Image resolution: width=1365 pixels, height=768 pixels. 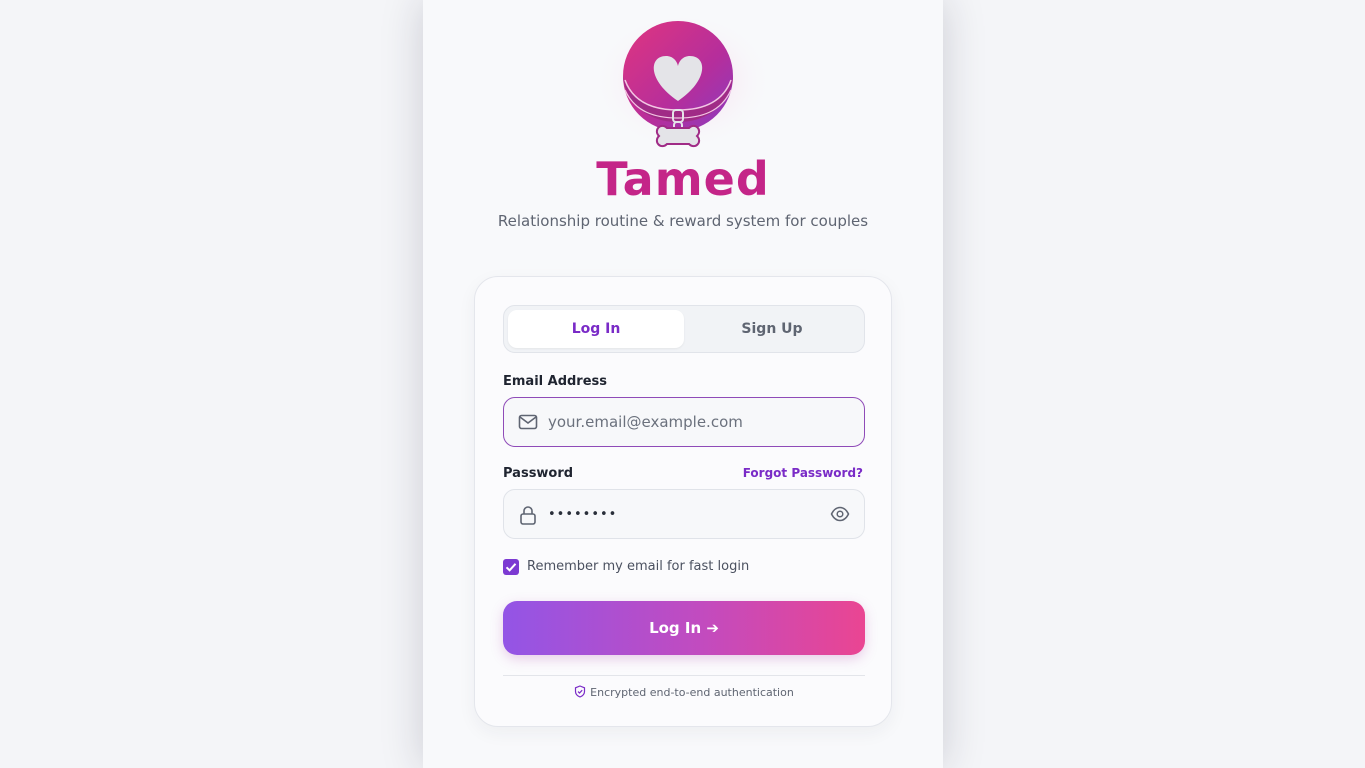 What do you see at coordinates (555, 381) in the screenshot?
I see `email-label: Email Address` at bounding box center [555, 381].